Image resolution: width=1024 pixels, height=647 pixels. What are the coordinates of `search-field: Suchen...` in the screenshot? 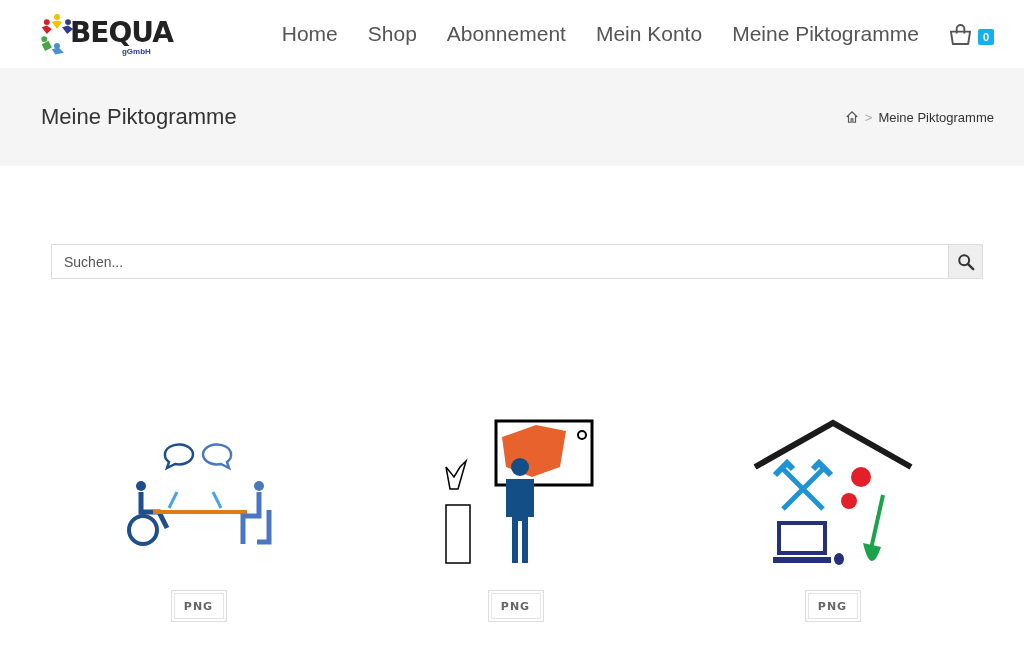 It's located at (499, 261).